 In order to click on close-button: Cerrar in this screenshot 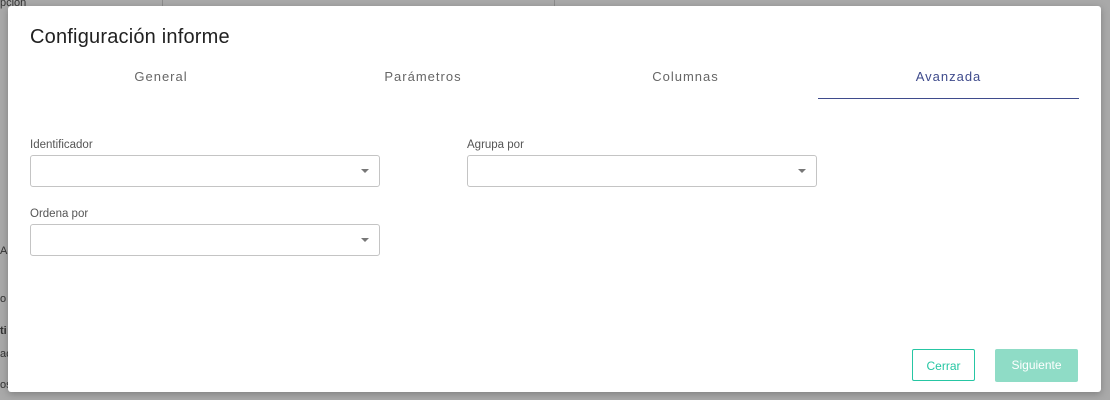, I will do `click(943, 365)`.